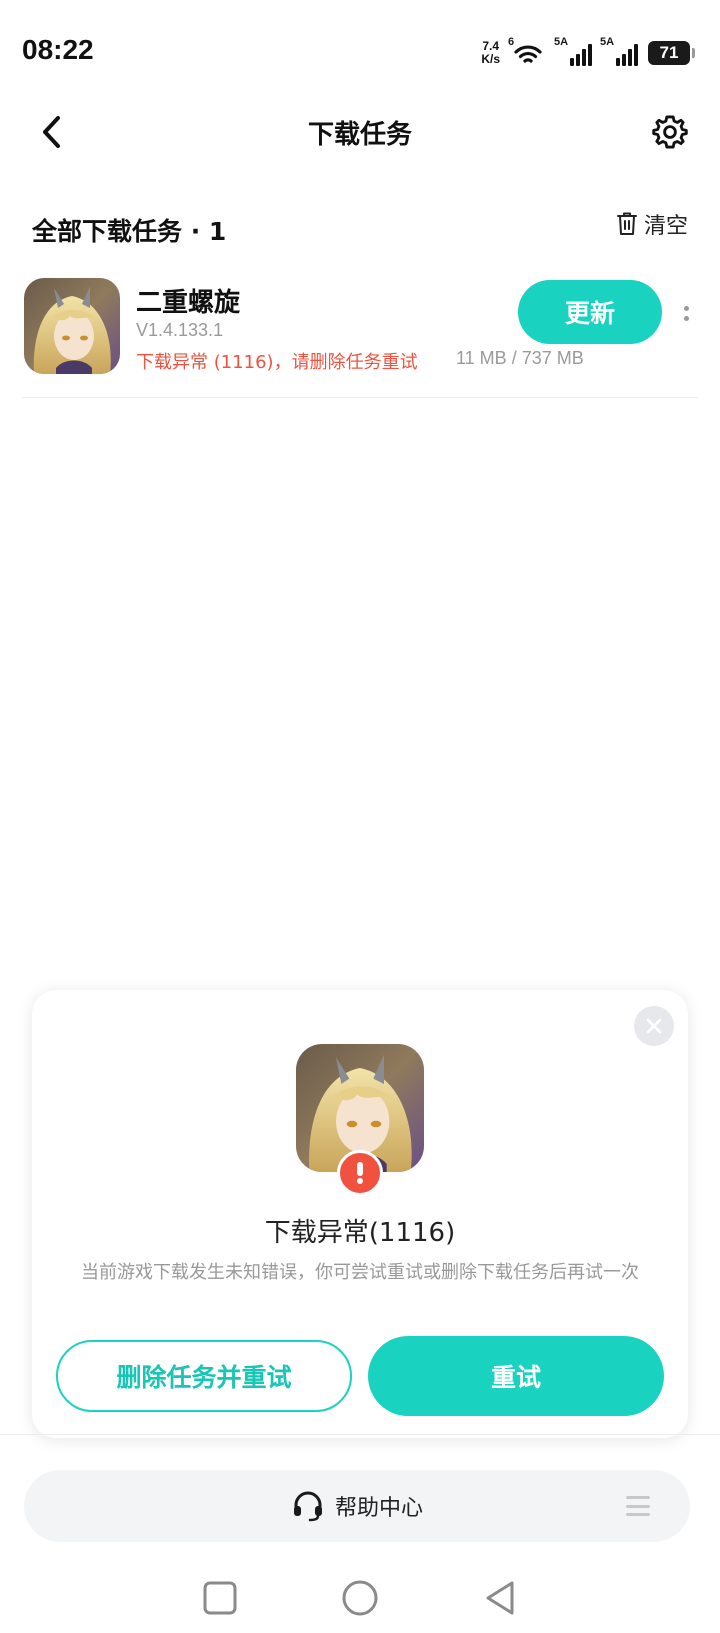 This screenshot has width=720, height=1633. I want to click on square-icon, so click(220, 1598).